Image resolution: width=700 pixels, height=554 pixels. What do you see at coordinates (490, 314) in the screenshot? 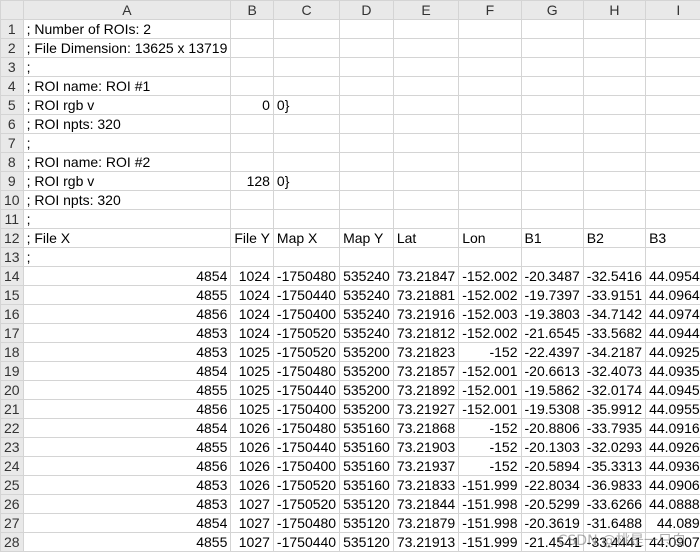
I see `cell: -152.003` at bounding box center [490, 314].